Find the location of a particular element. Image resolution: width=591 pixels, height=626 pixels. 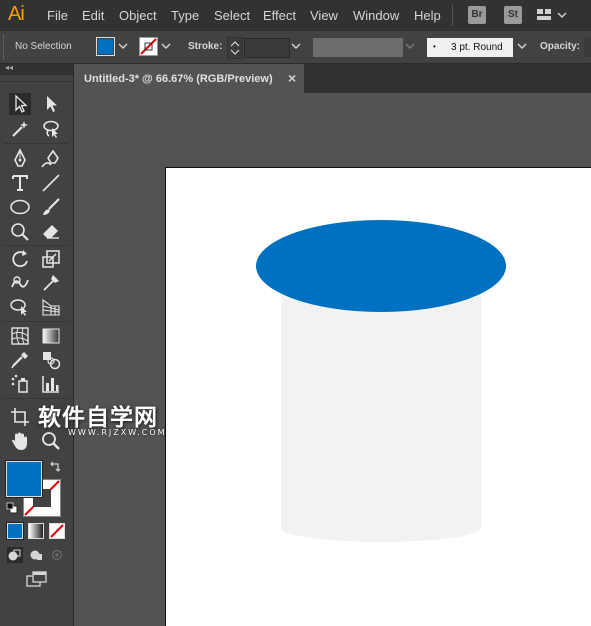

symbol-sprayer-tool-icon is located at coordinates (20, 384).